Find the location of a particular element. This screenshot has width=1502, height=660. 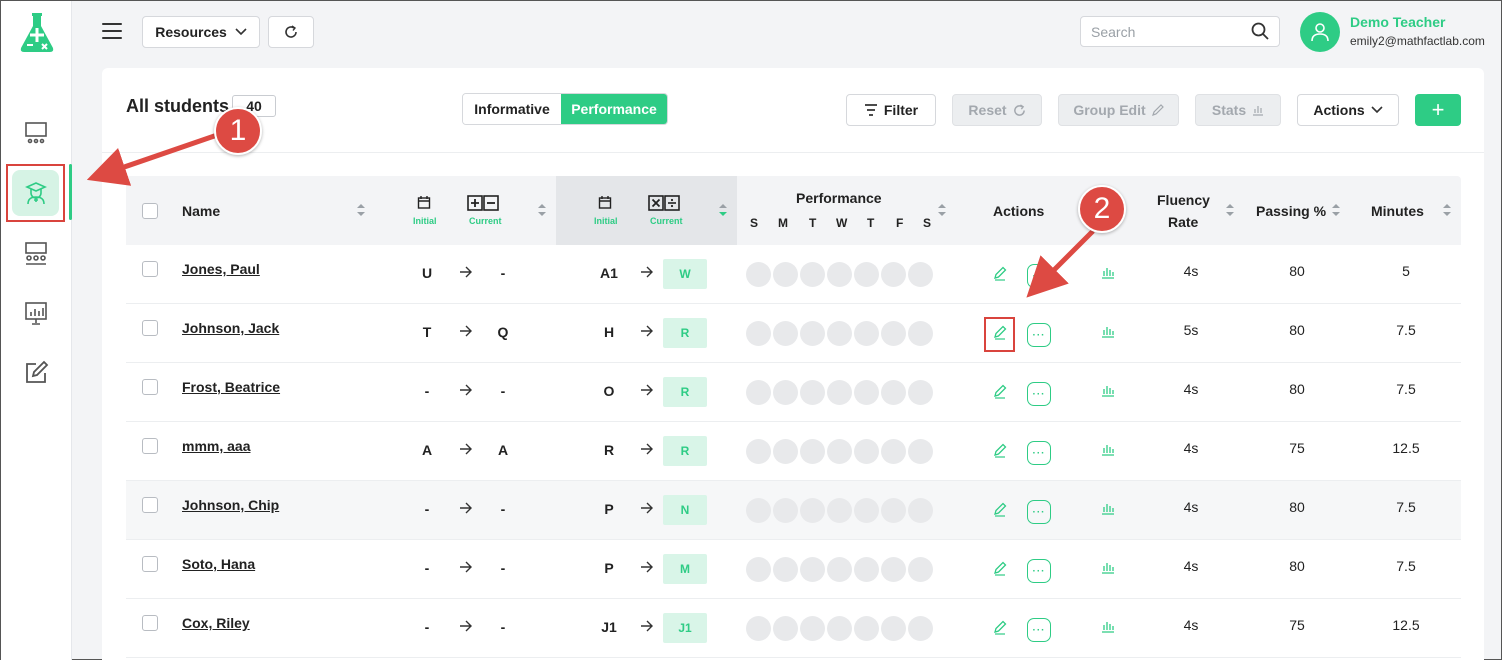

stats-button: Stats is located at coordinates (1238, 110).